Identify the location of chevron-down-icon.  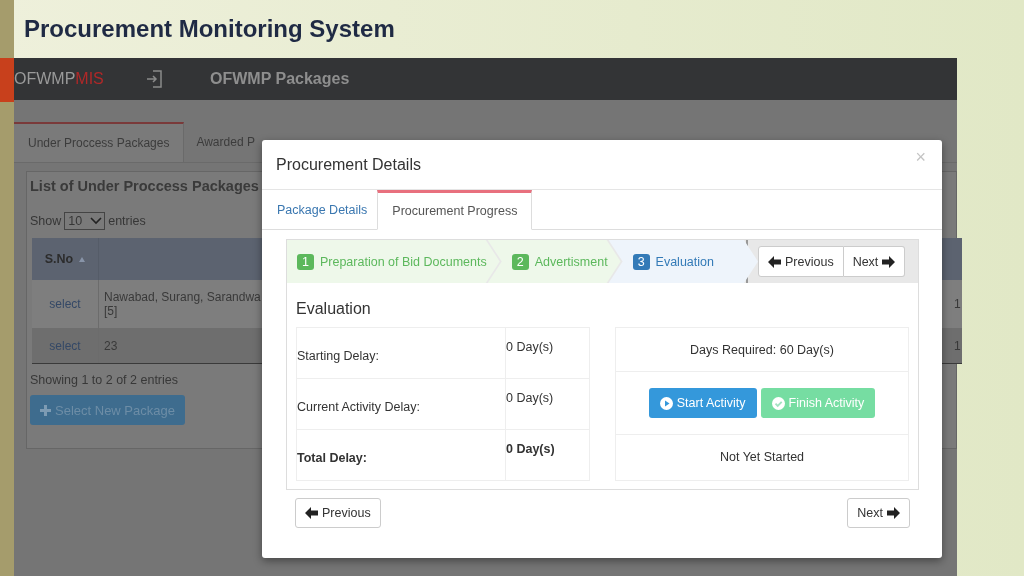
(96, 221).